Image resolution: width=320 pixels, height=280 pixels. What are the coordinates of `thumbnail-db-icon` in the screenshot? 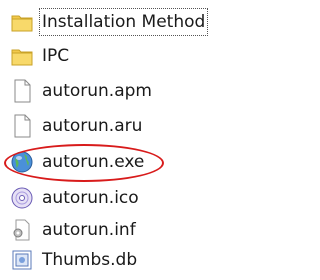 It's located at (22, 260).